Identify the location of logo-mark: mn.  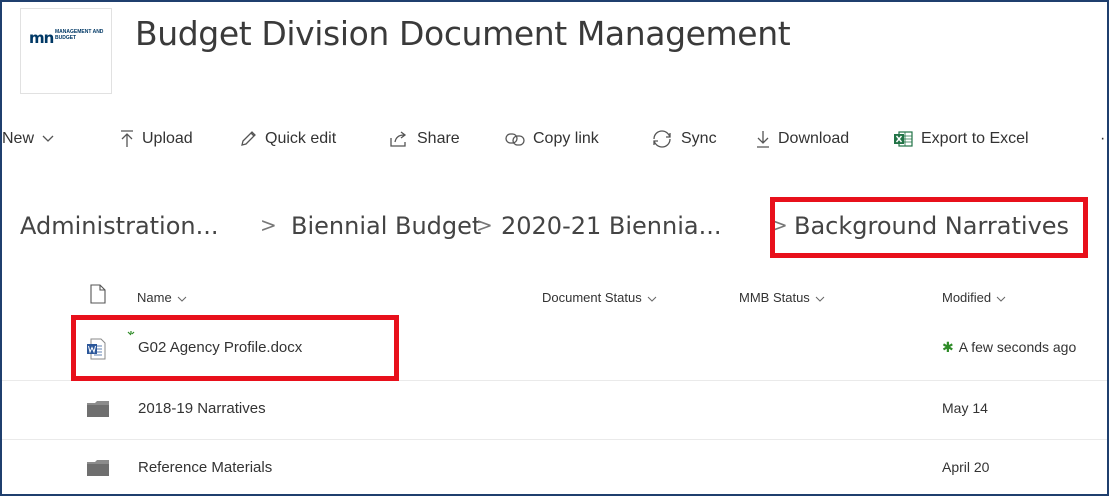
(41, 38).